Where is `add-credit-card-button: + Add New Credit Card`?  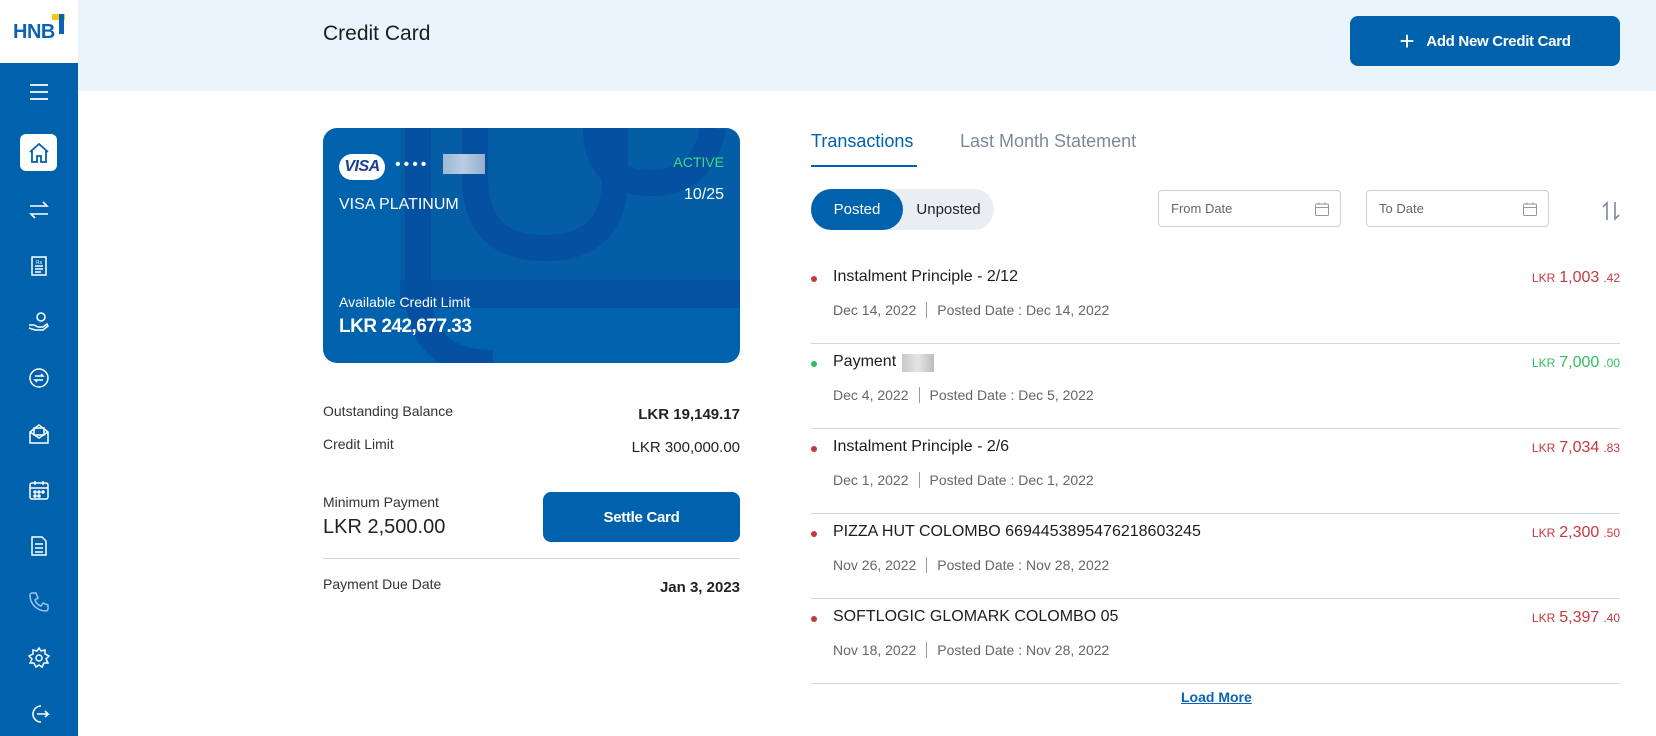 add-credit-card-button: + Add New Credit Card is located at coordinates (1485, 41).